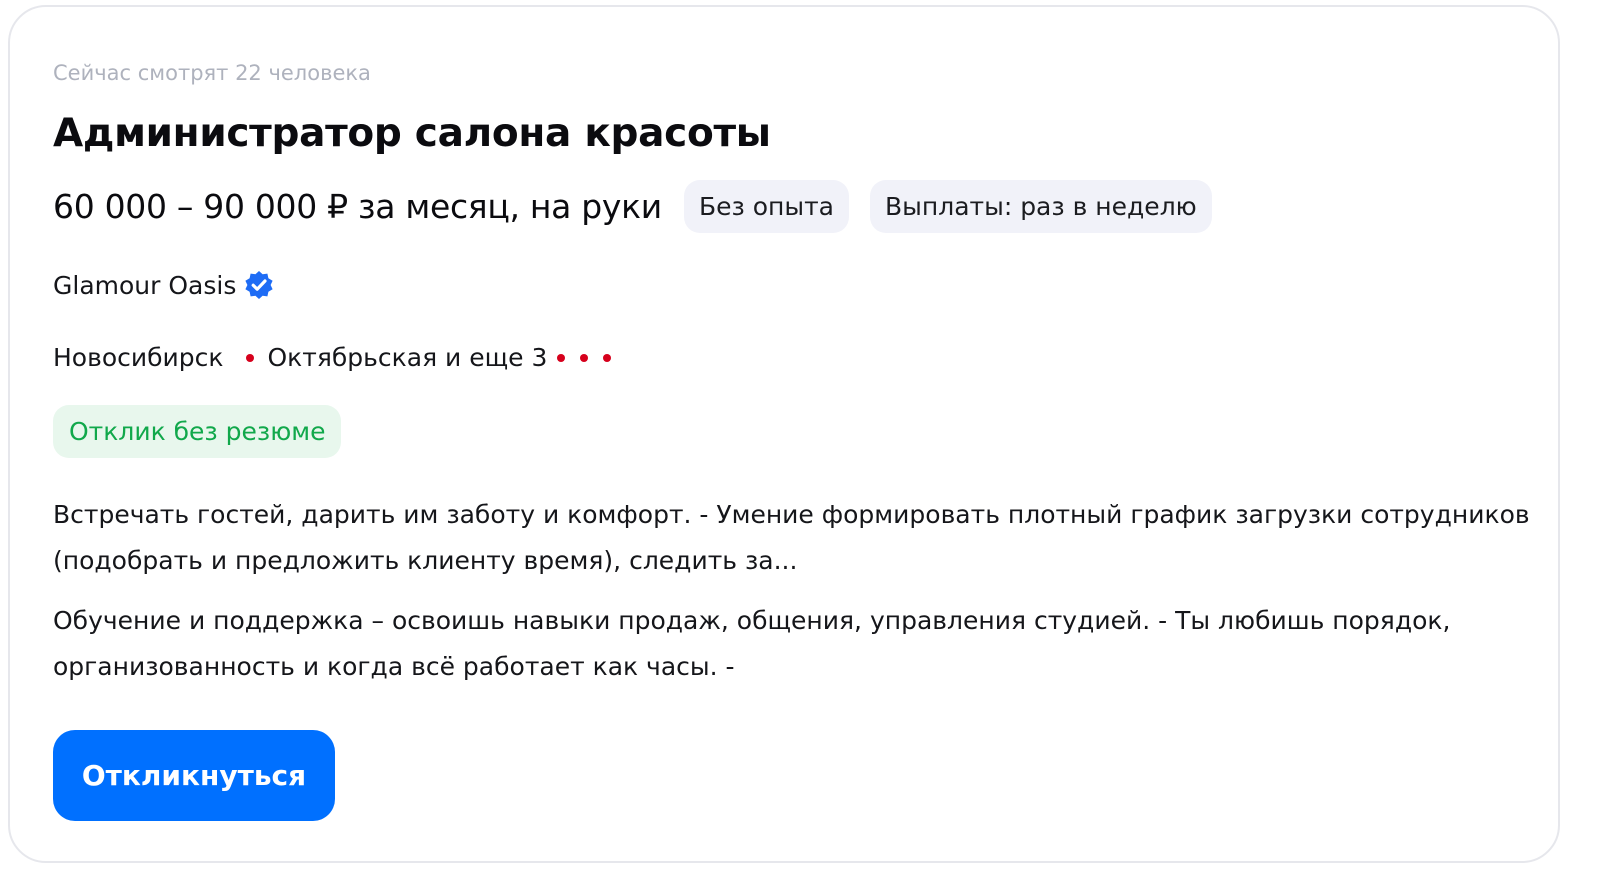 The width and height of the screenshot is (1600, 890). What do you see at coordinates (194, 775) in the screenshot?
I see `apply-button: Откликнуться` at bounding box center [194, 775].